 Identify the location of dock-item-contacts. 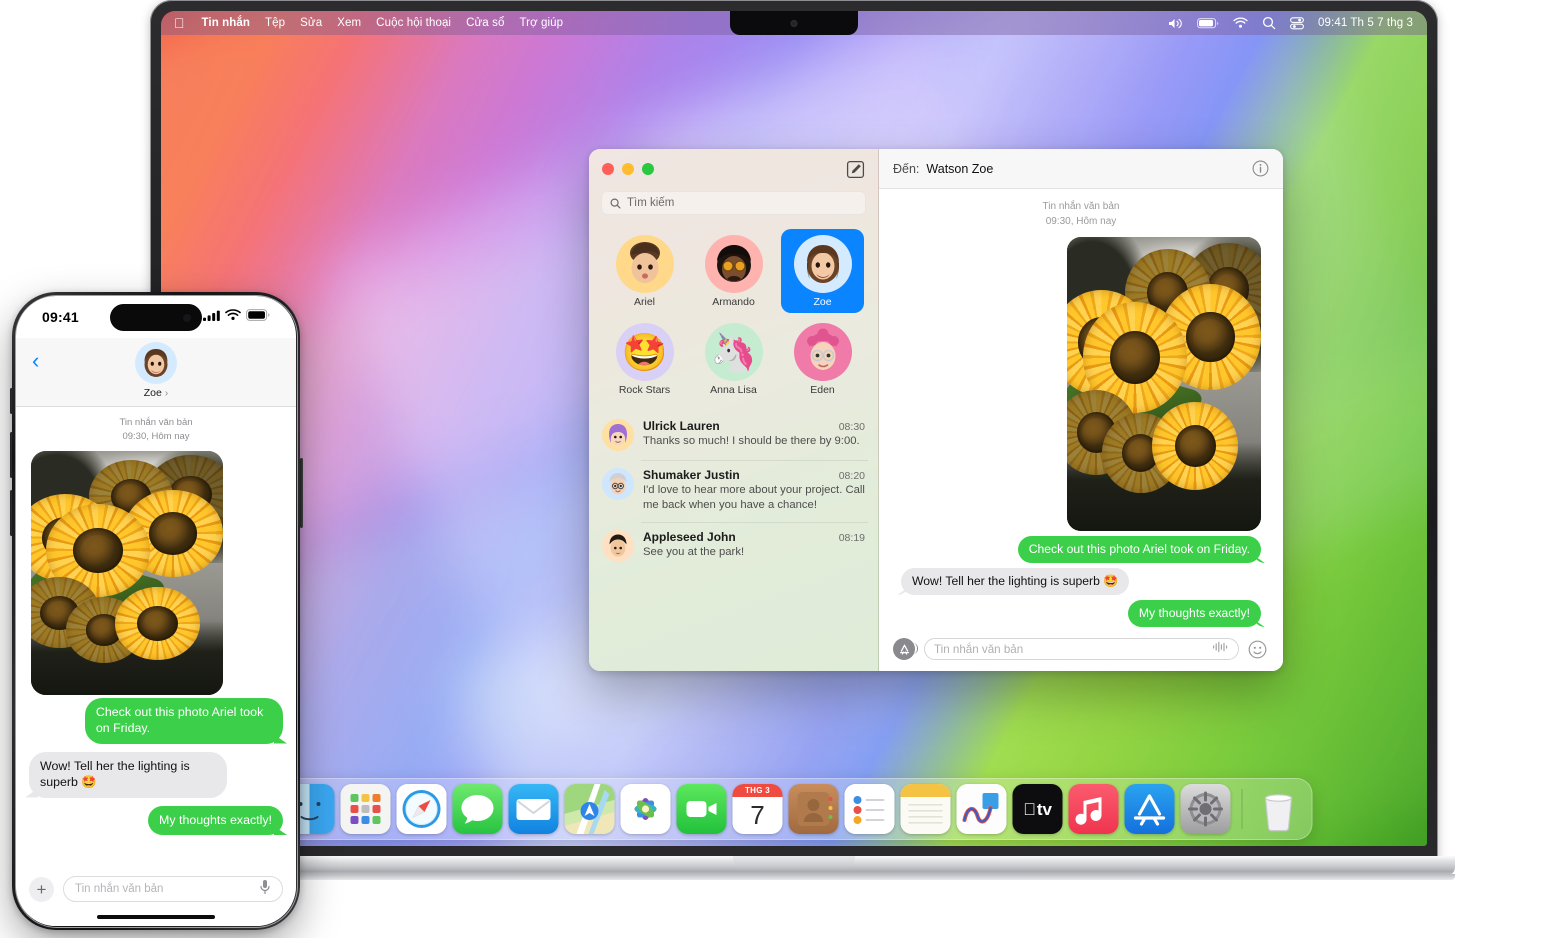
(813, 809).